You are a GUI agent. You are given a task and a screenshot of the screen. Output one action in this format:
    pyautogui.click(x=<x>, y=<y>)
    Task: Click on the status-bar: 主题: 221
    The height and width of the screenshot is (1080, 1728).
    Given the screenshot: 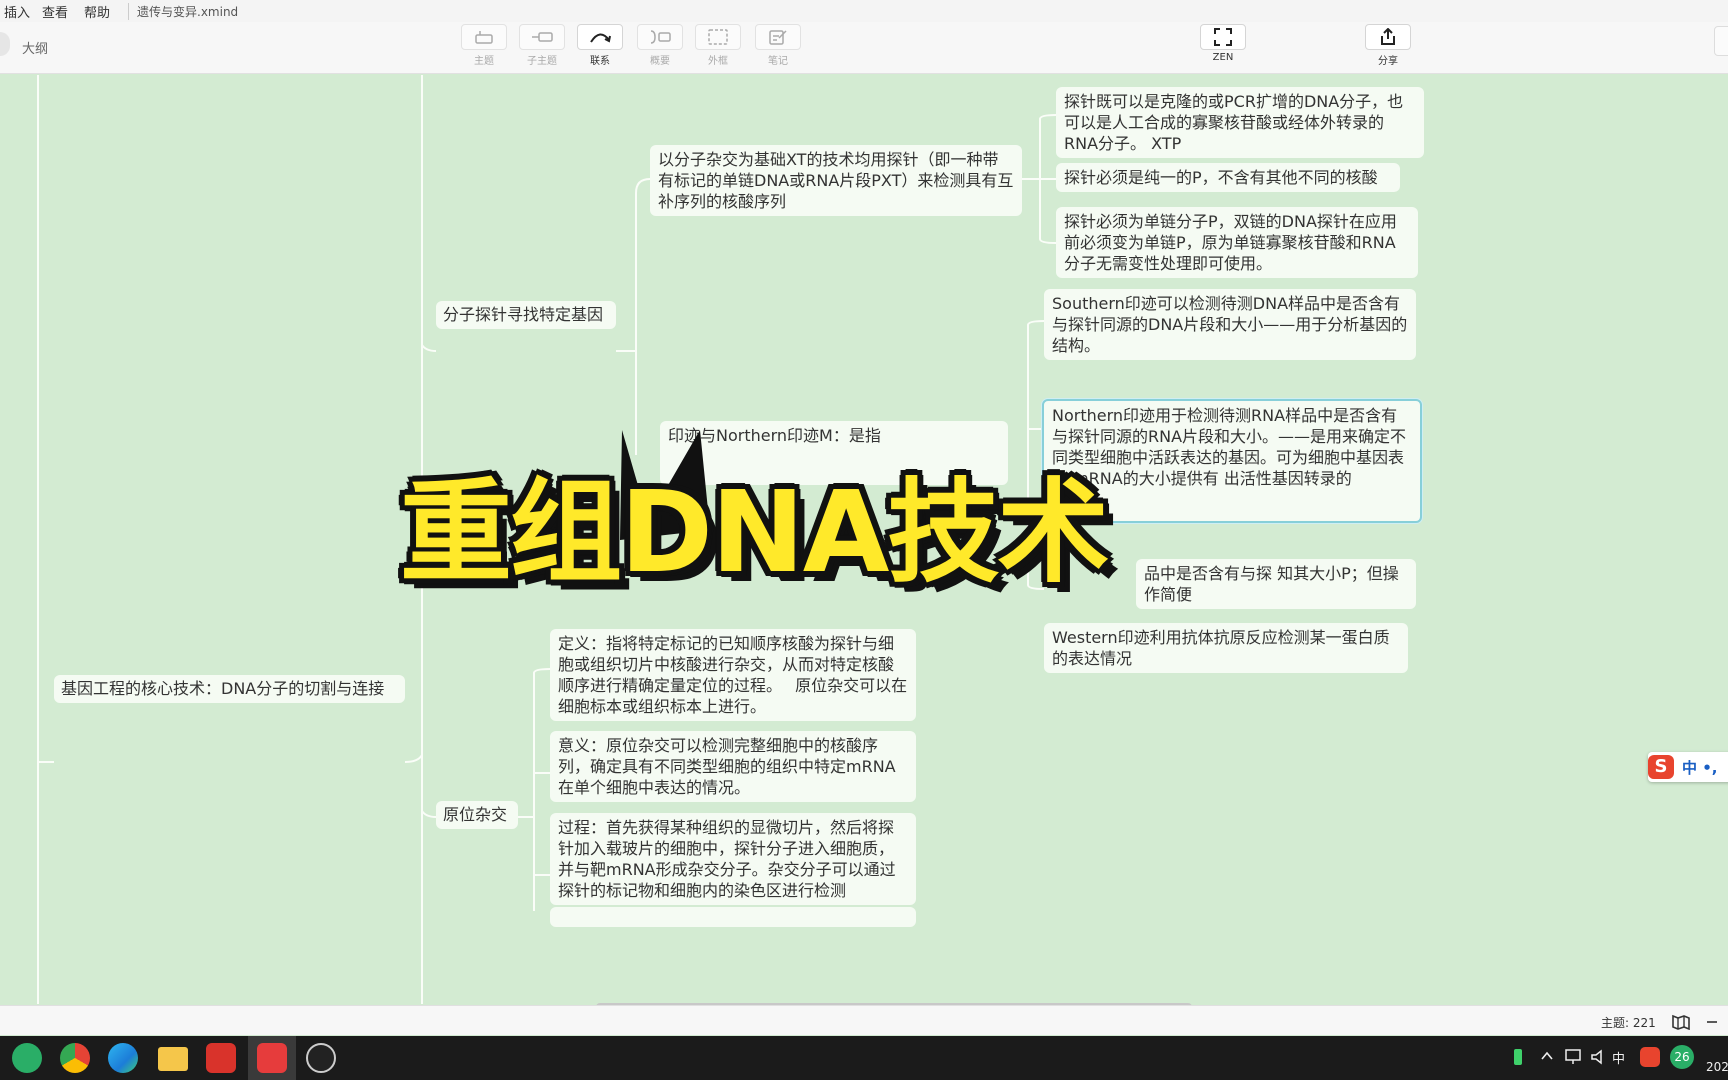 What is the action you would take?
    pyautogui.click(x=864, y=1020)
    